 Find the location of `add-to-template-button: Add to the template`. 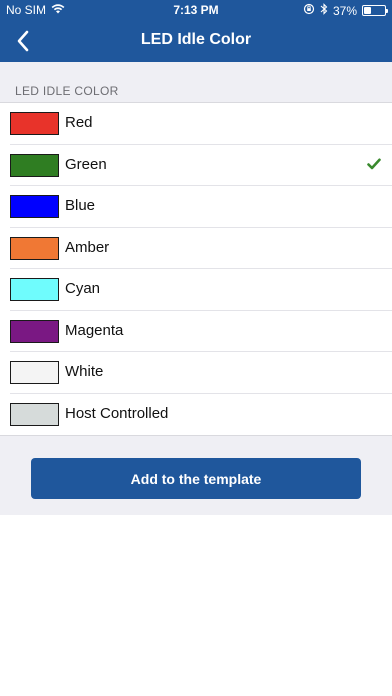

add-to-template-button: Add to the template is located at coordinates (196, 478).